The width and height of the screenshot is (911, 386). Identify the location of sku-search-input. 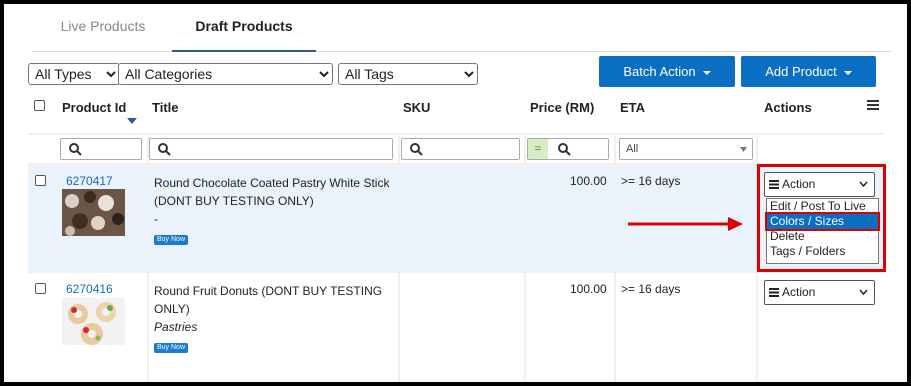
(460, 149).